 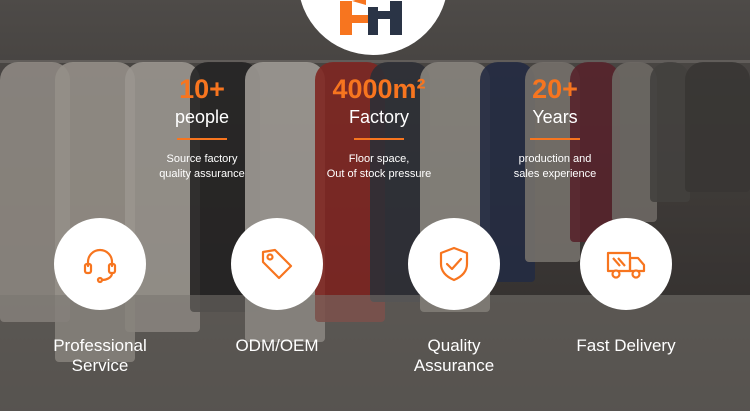 What do you see at coordinates (454, 355) in the screenshot?
I see `feature-label-quality-assurance: Quality Assurance` at bounding box center [454, 355].